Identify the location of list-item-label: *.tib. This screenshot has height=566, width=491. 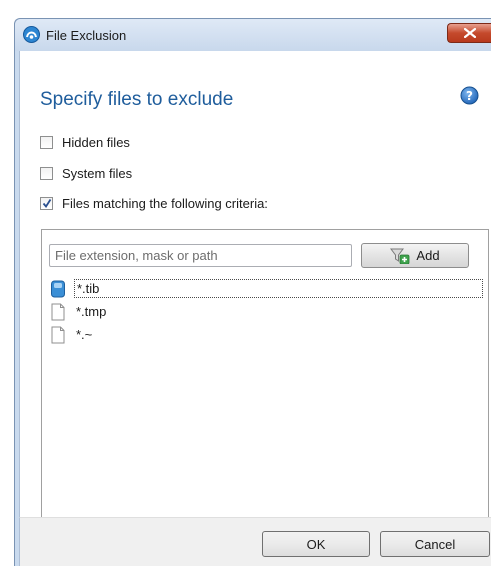
(278, 288).